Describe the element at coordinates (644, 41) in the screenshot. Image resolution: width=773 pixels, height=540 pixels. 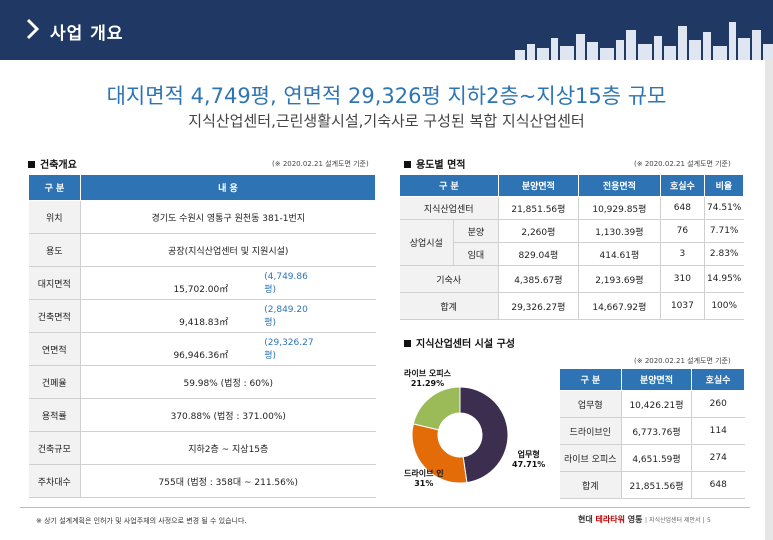
I see `city-skyline-graphic` at that location.